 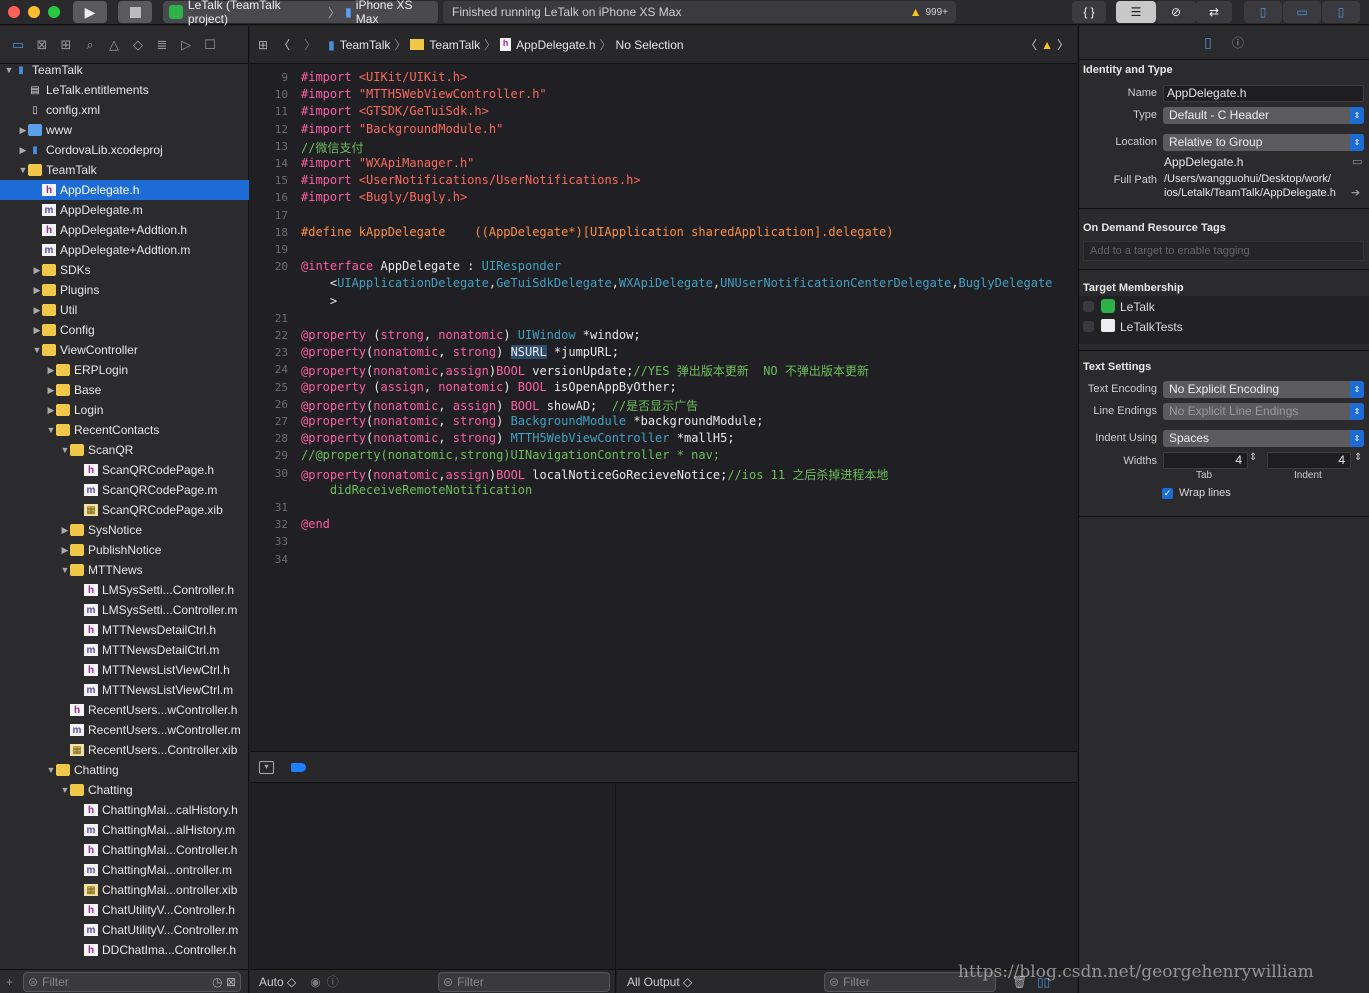 What do you see at coordinates (1136, 12) in the screenshot?
I see `standard-editor-button: ☰` at bounding box center [1136, 12].